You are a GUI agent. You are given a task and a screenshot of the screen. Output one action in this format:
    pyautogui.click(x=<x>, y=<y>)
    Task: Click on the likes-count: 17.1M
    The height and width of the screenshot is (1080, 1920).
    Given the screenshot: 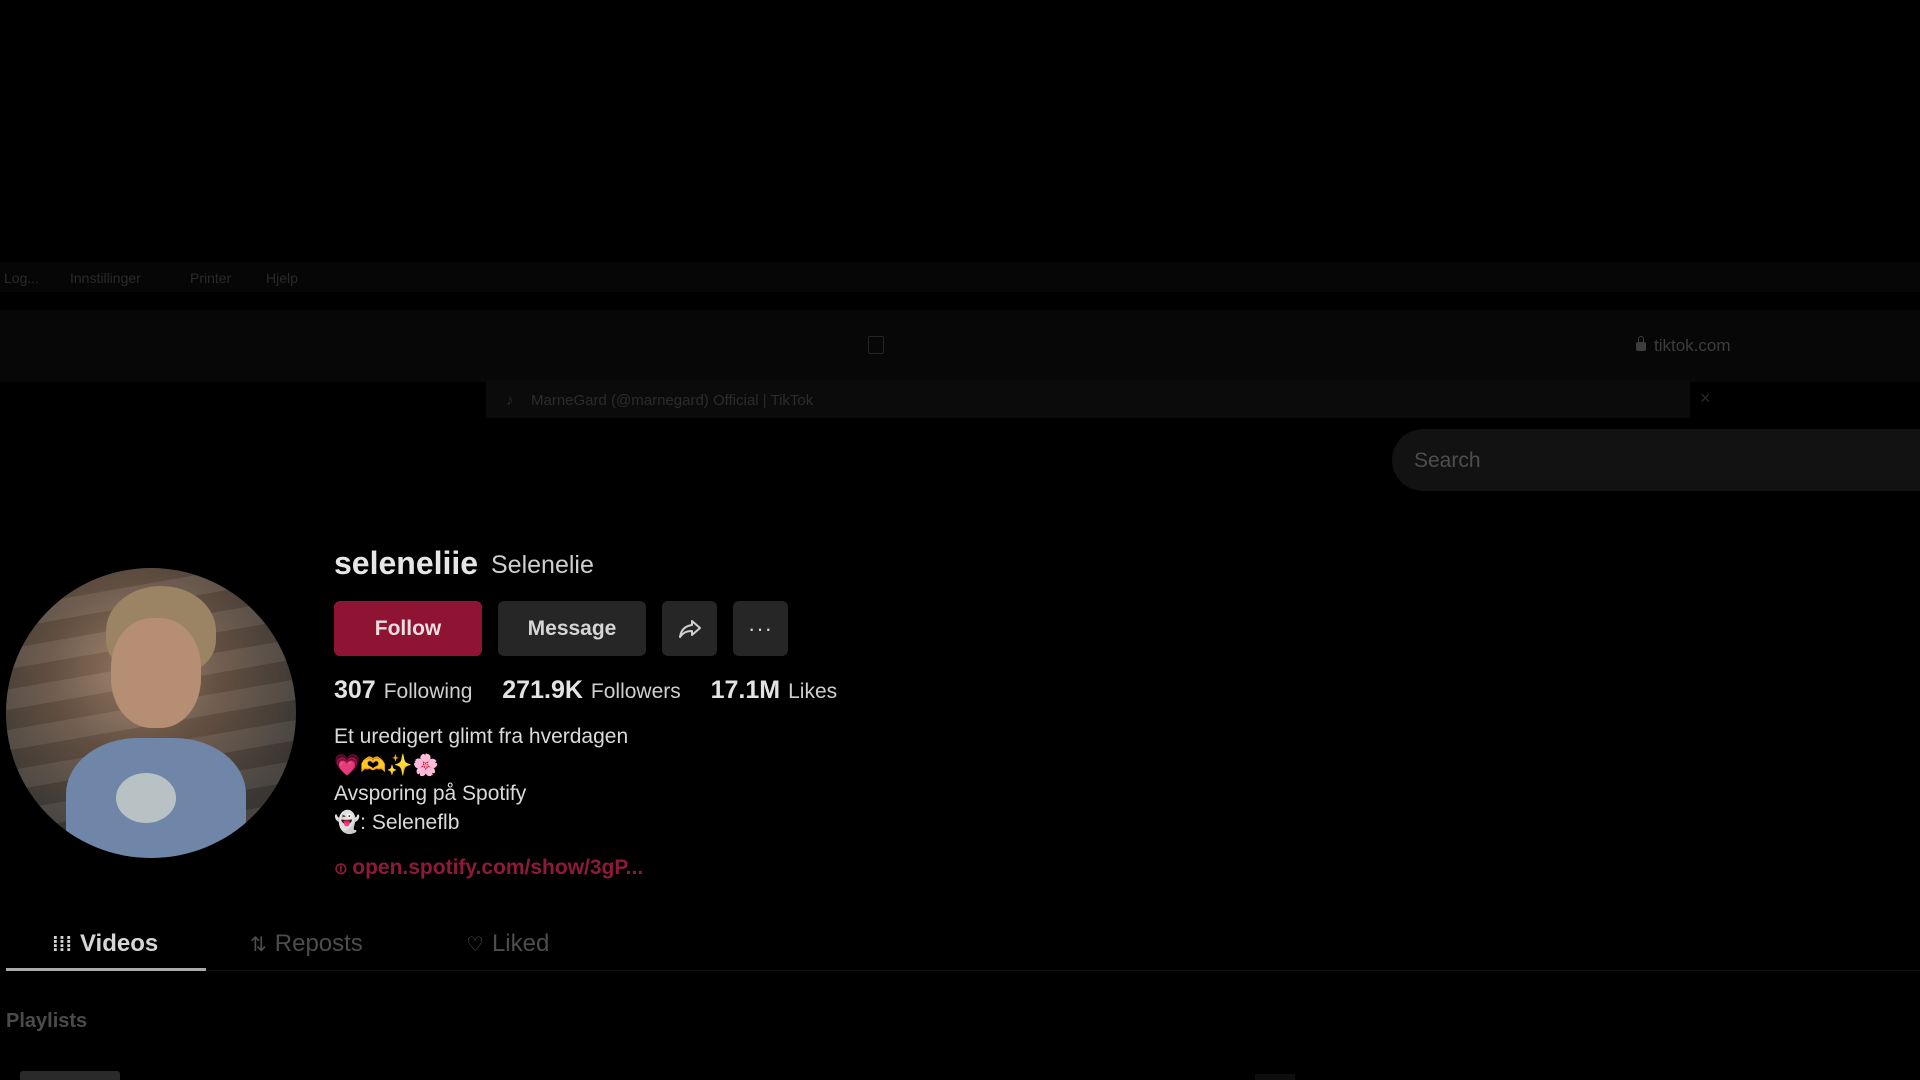 What is the action you would take?
    pyautogui.click(x=745, y=690)
    